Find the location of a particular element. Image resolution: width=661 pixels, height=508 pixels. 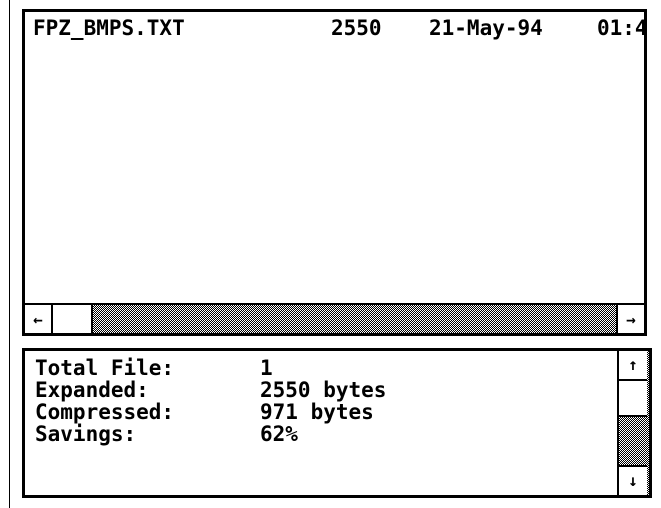

savings-label: Savings: is located at coordinates (86, 434).